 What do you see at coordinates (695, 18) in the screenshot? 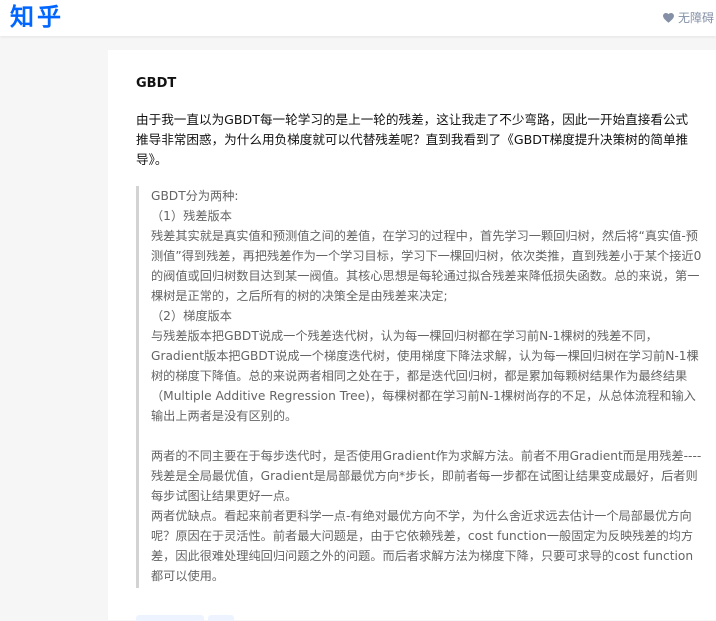
I see `accessibility-label: 无障碍` at bounding box center [695, 18].